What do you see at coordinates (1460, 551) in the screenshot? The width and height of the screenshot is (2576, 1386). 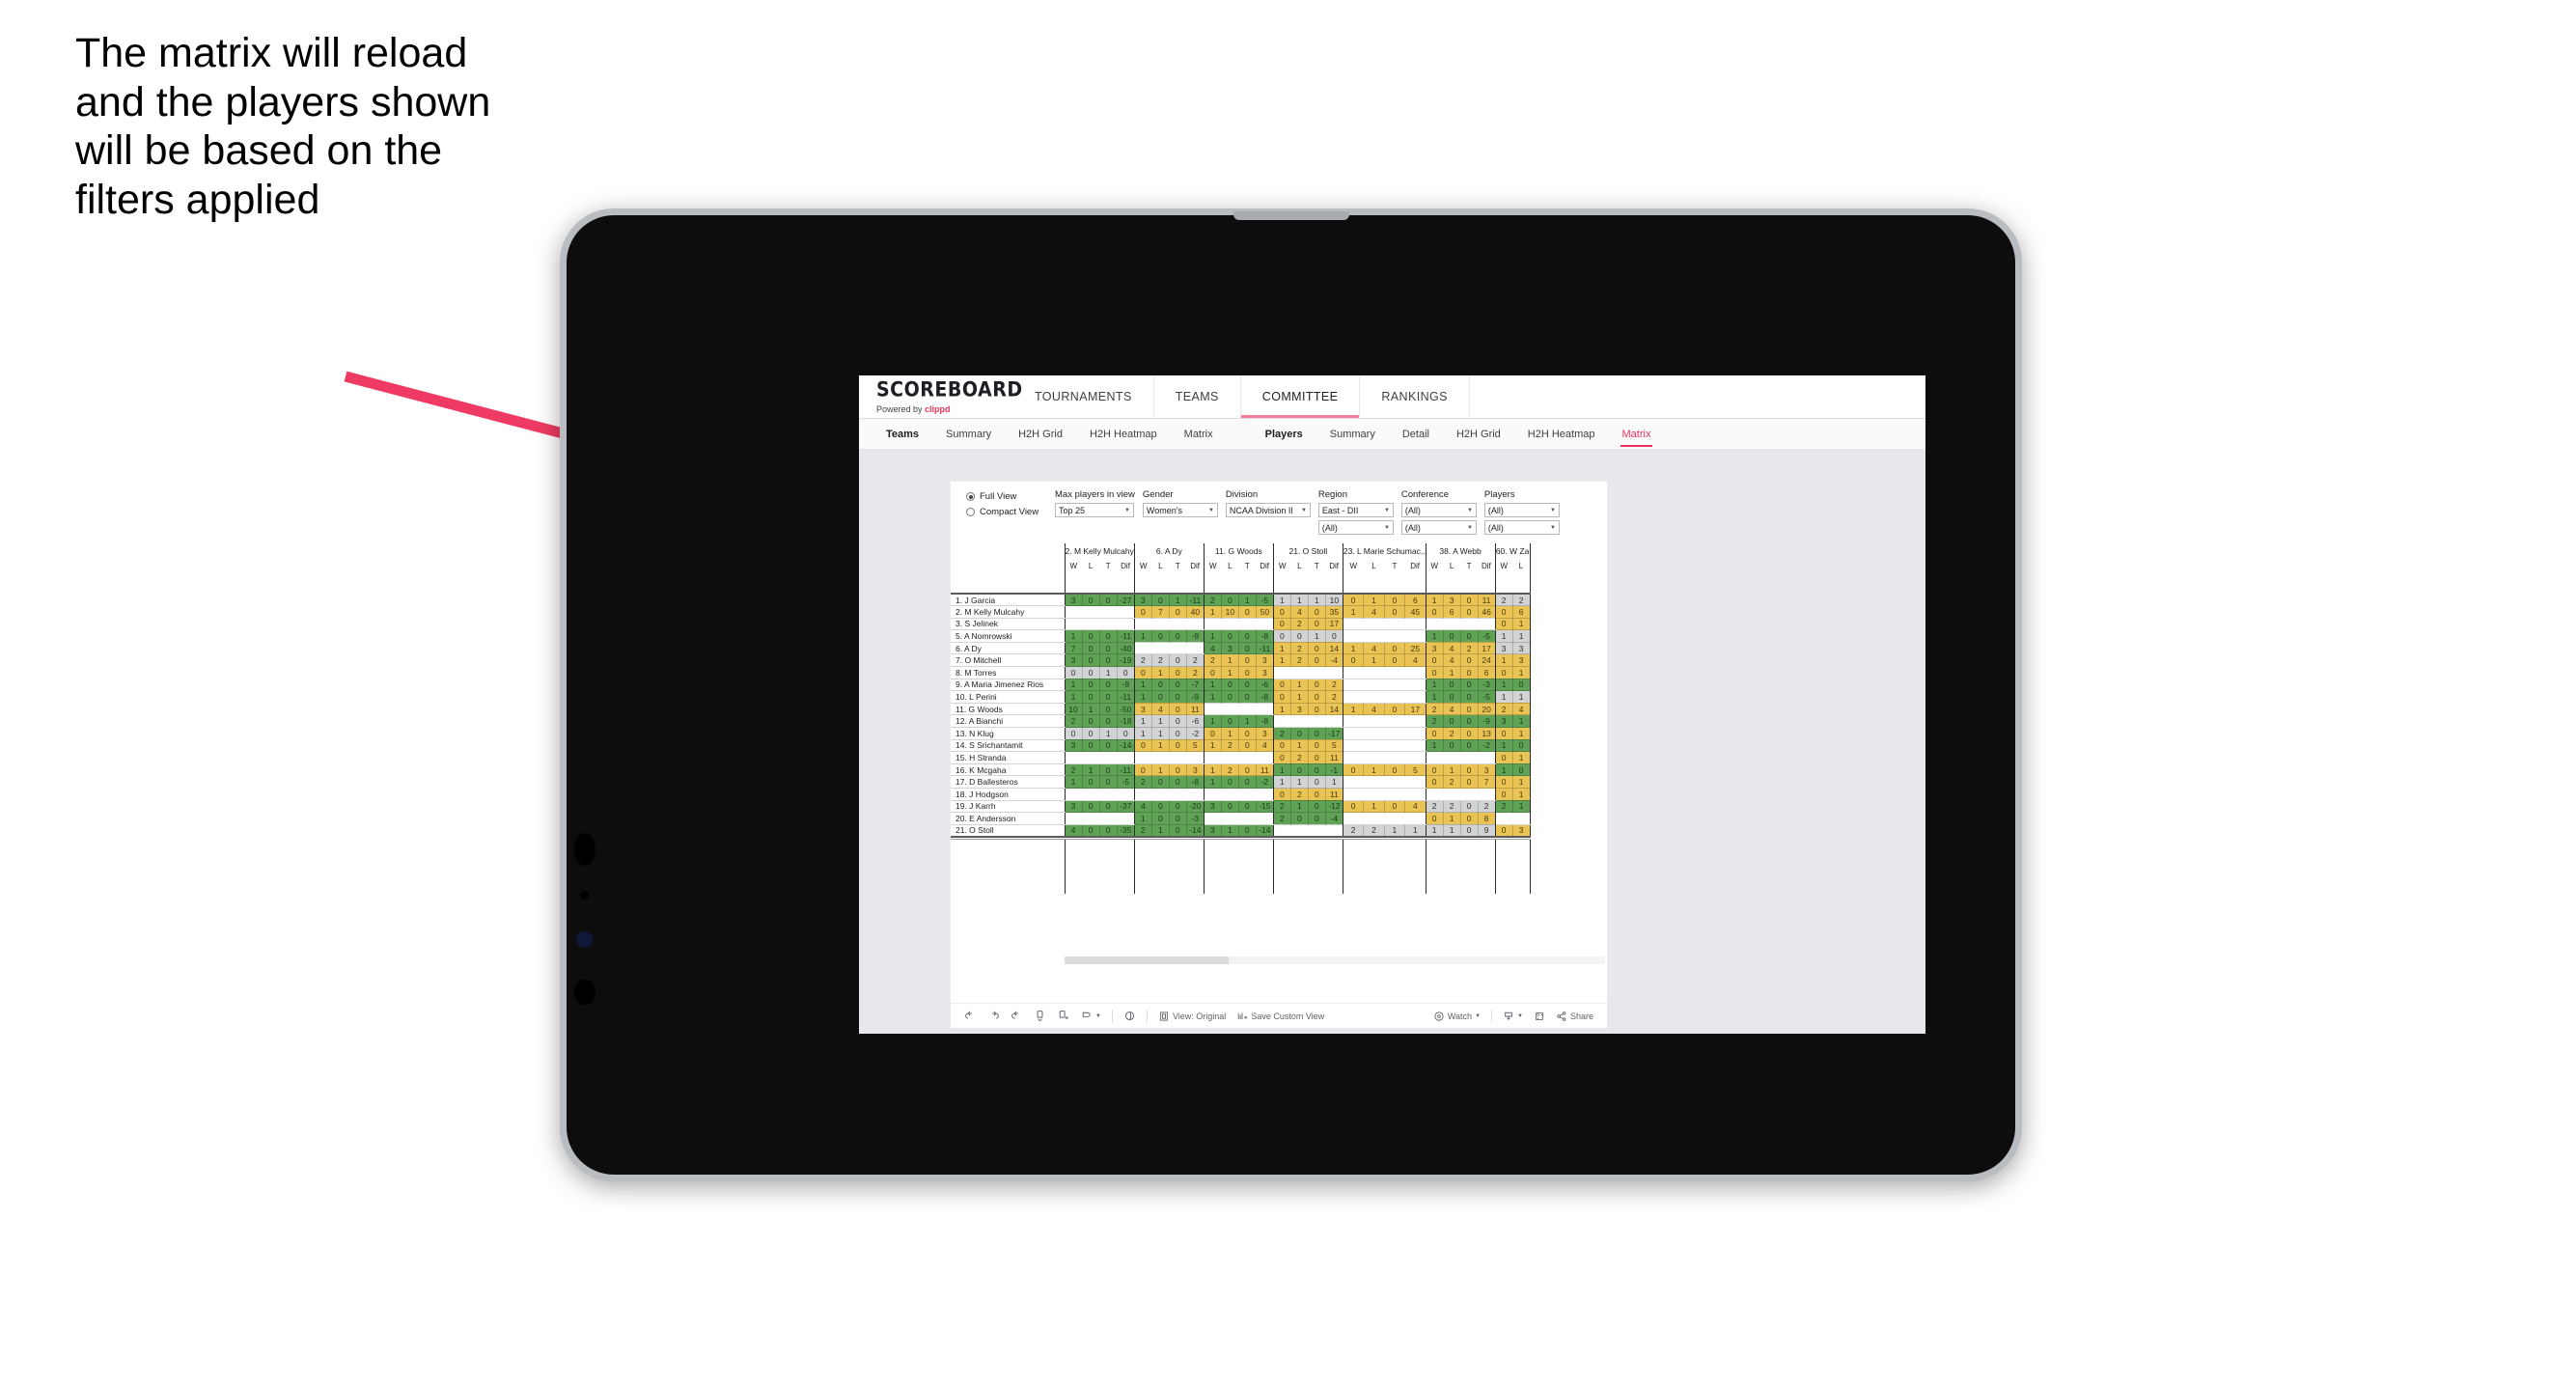 I see `matrix-column-player-6: 38. A Webb` at bounding box center [1460, 551].